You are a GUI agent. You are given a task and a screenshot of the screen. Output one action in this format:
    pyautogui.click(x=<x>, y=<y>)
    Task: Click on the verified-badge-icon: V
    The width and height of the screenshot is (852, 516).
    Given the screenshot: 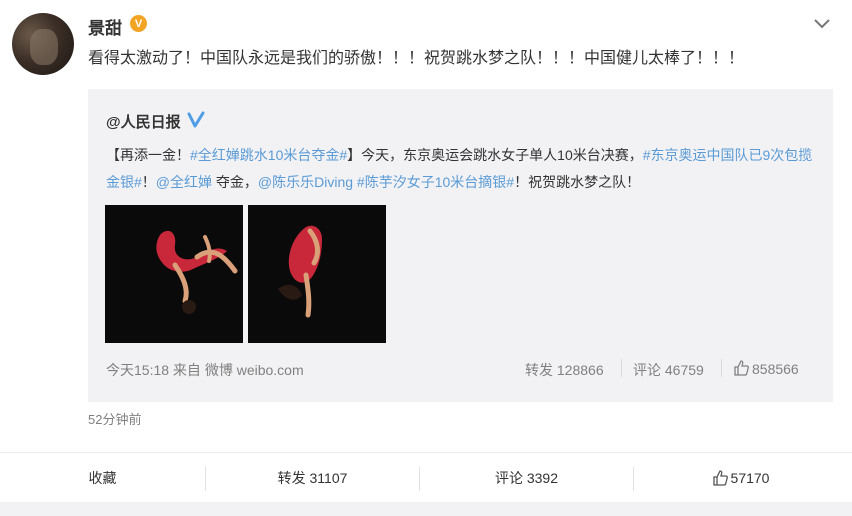 What is the action you would take?
    pyautogui.click(x=138, y=23)
    